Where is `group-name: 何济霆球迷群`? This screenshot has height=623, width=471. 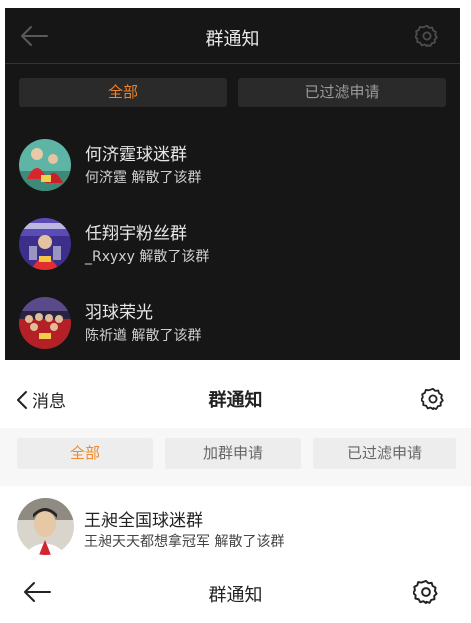 group-name: 何济霆球迷群 is located at coordinates (136, 155).